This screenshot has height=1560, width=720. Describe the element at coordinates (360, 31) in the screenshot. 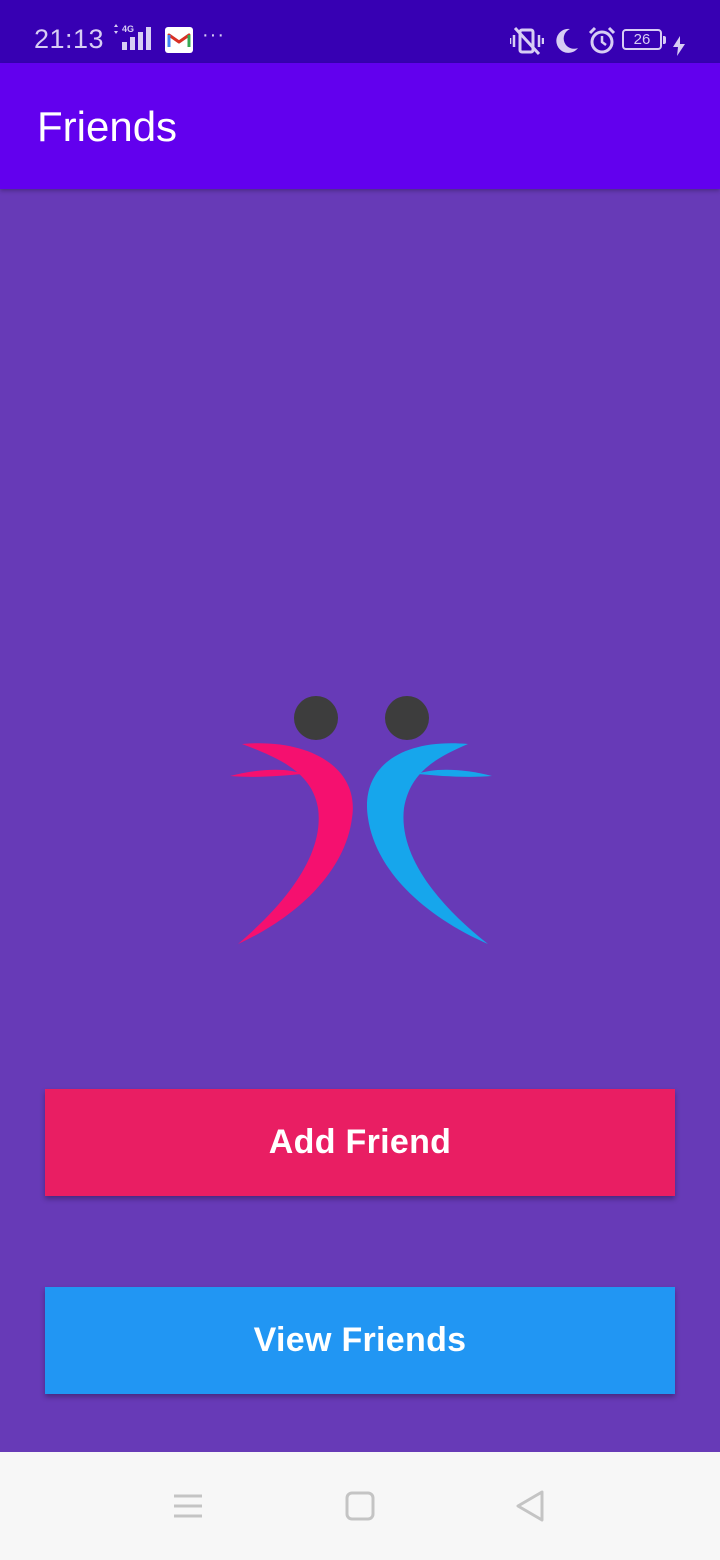

I see `status-bar: 21:13 4G ··· 26` at that location.